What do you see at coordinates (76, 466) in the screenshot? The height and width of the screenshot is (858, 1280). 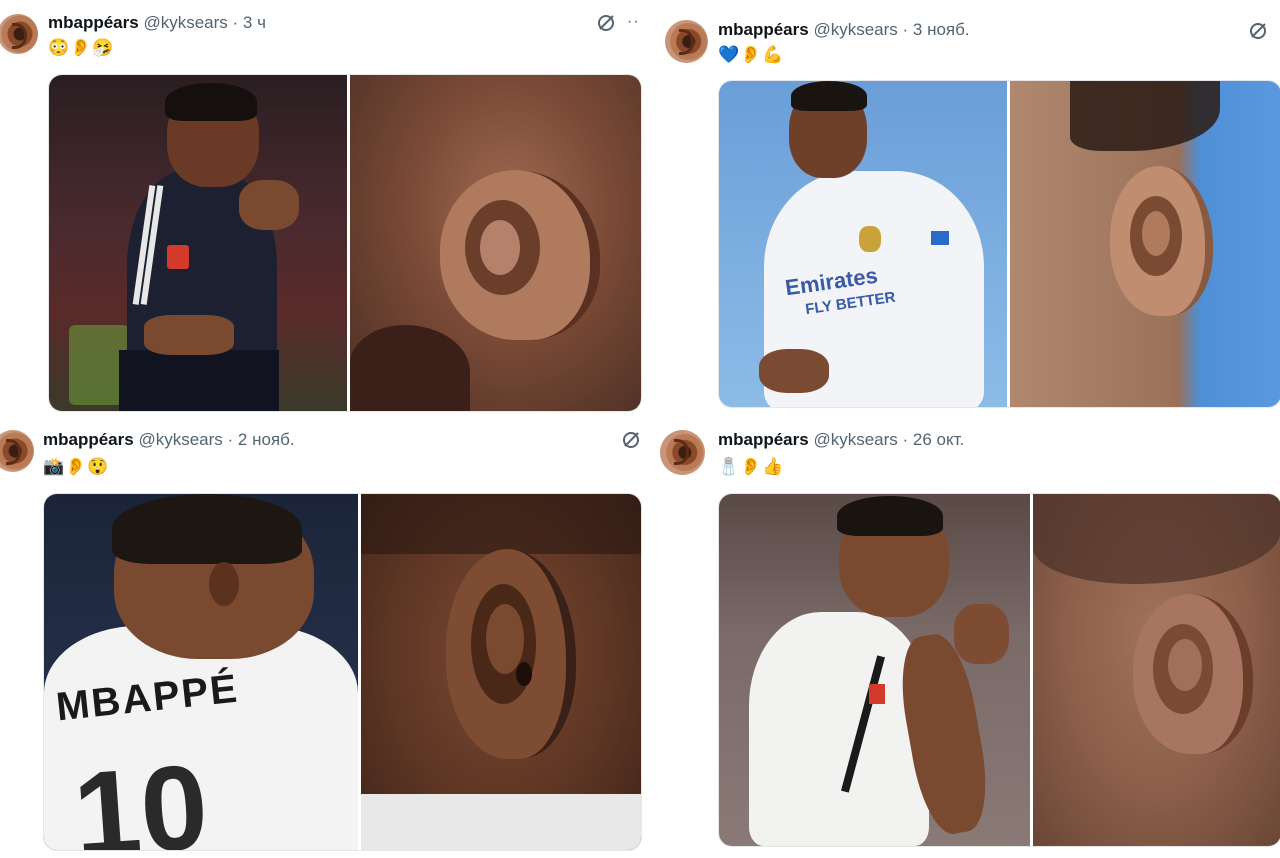 I see `tweet-text: 📸👂😲` at bounding box center [76, 466].